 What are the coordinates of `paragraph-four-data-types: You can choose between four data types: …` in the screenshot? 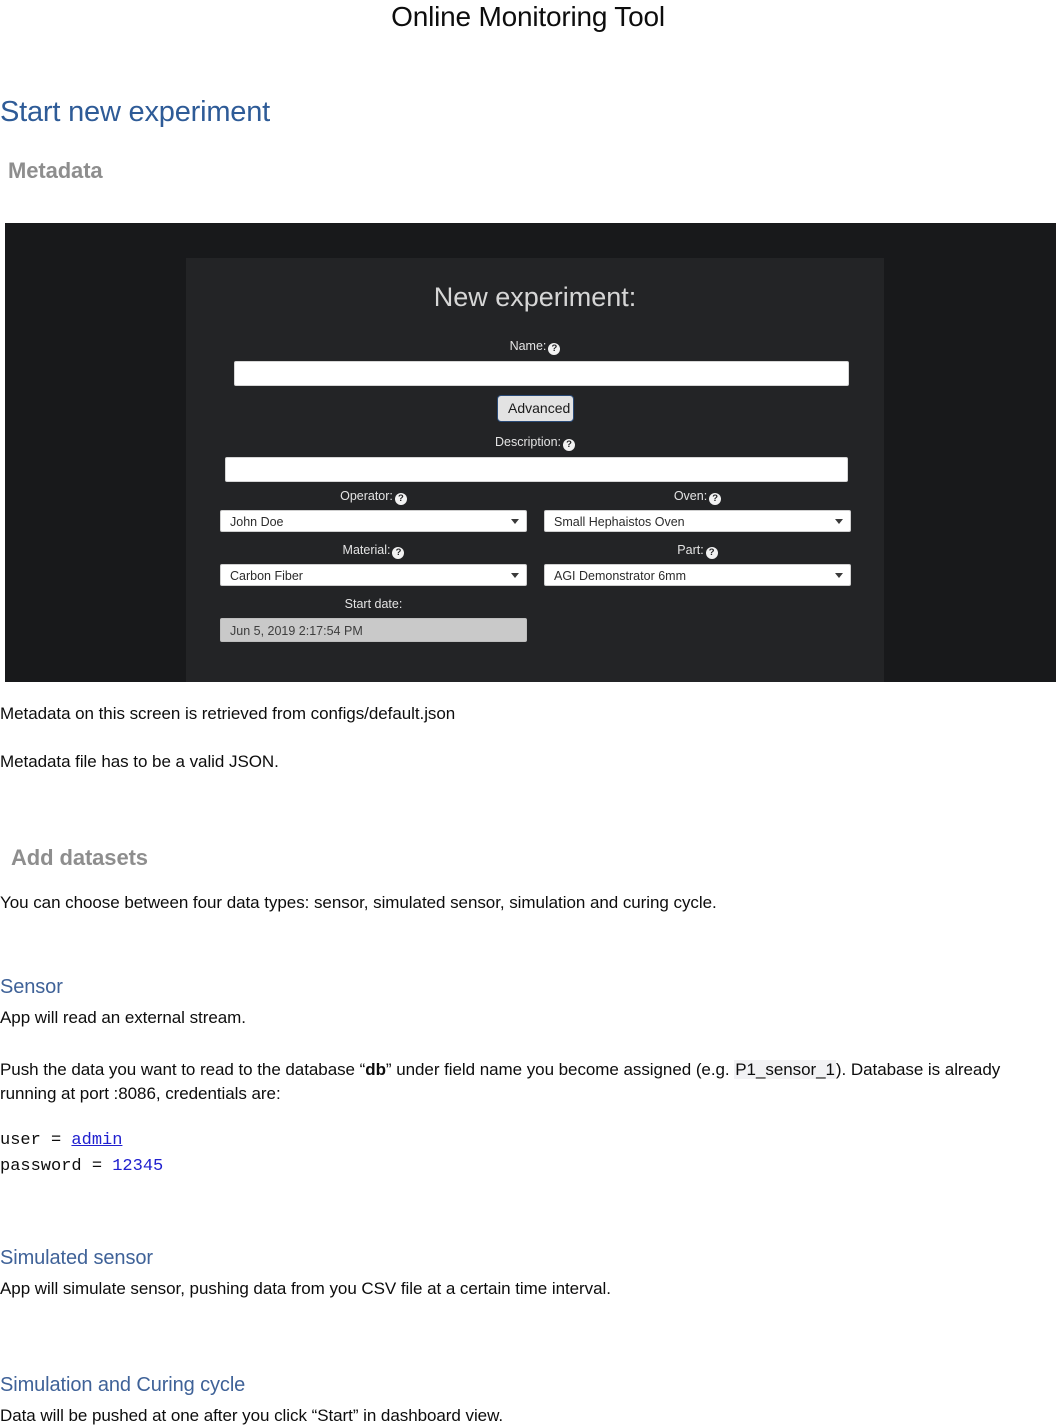 It's located at (358, 902).